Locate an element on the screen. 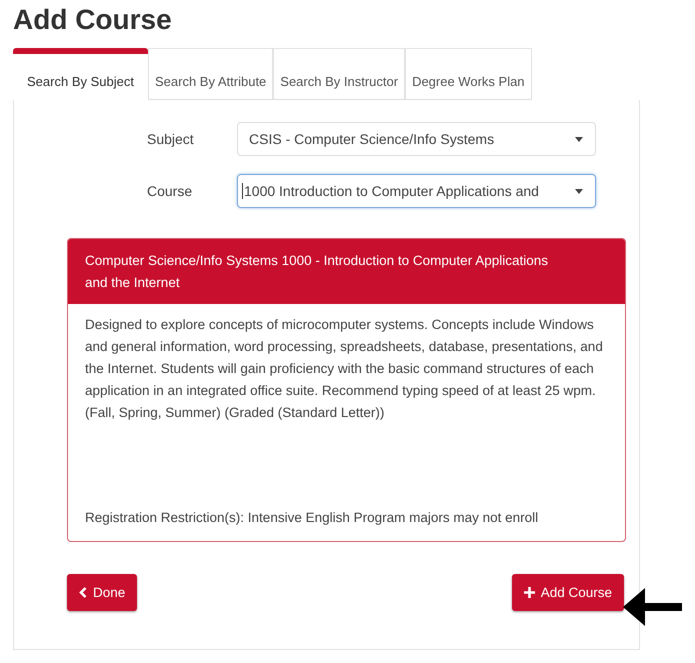  arrow-icon is located at coordinates (652, 607).